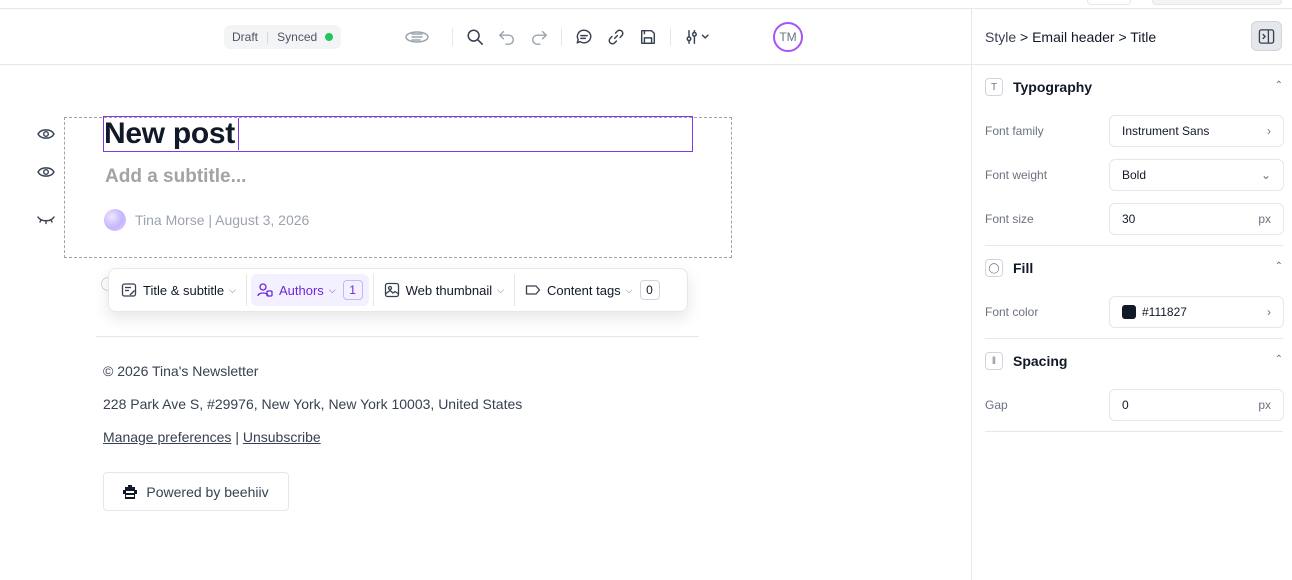 This screenshot has height=580, width=1292. I want to click on sidebar-toggle-icon, so click(1266, 36).